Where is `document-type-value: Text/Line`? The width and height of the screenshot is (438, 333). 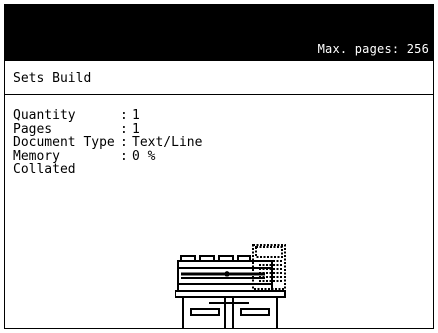 document-type-value: Text/Line is located at coordinates (167, 142).